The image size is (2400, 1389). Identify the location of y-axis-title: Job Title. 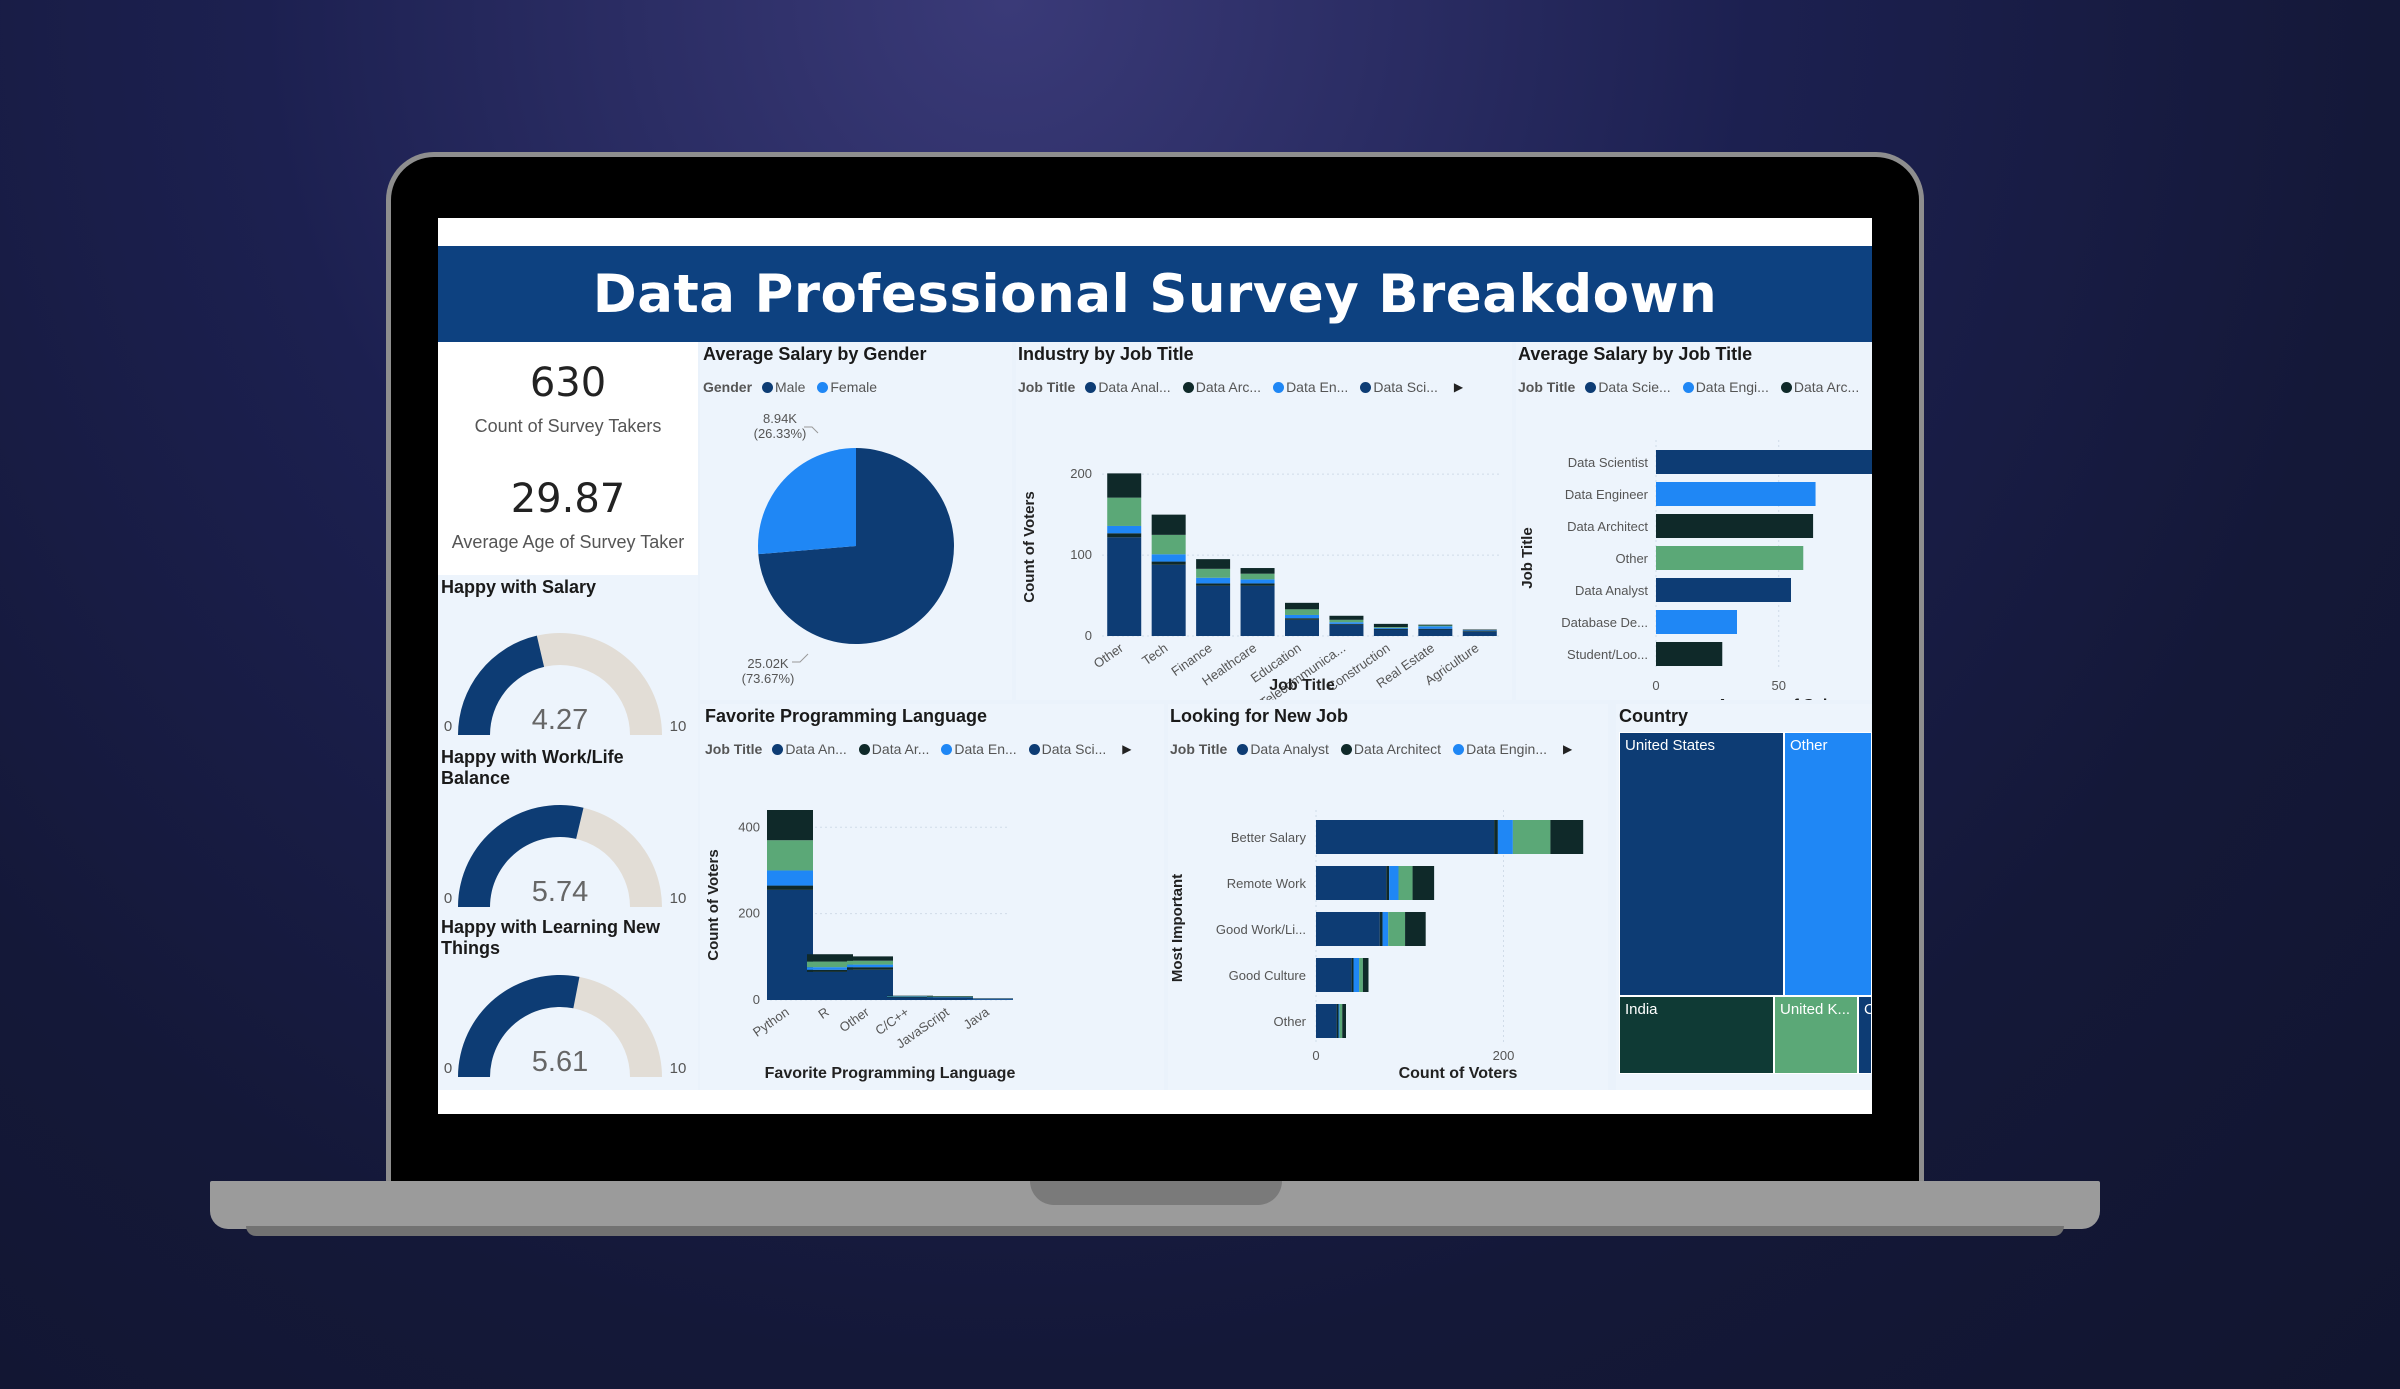
(1527, 557).